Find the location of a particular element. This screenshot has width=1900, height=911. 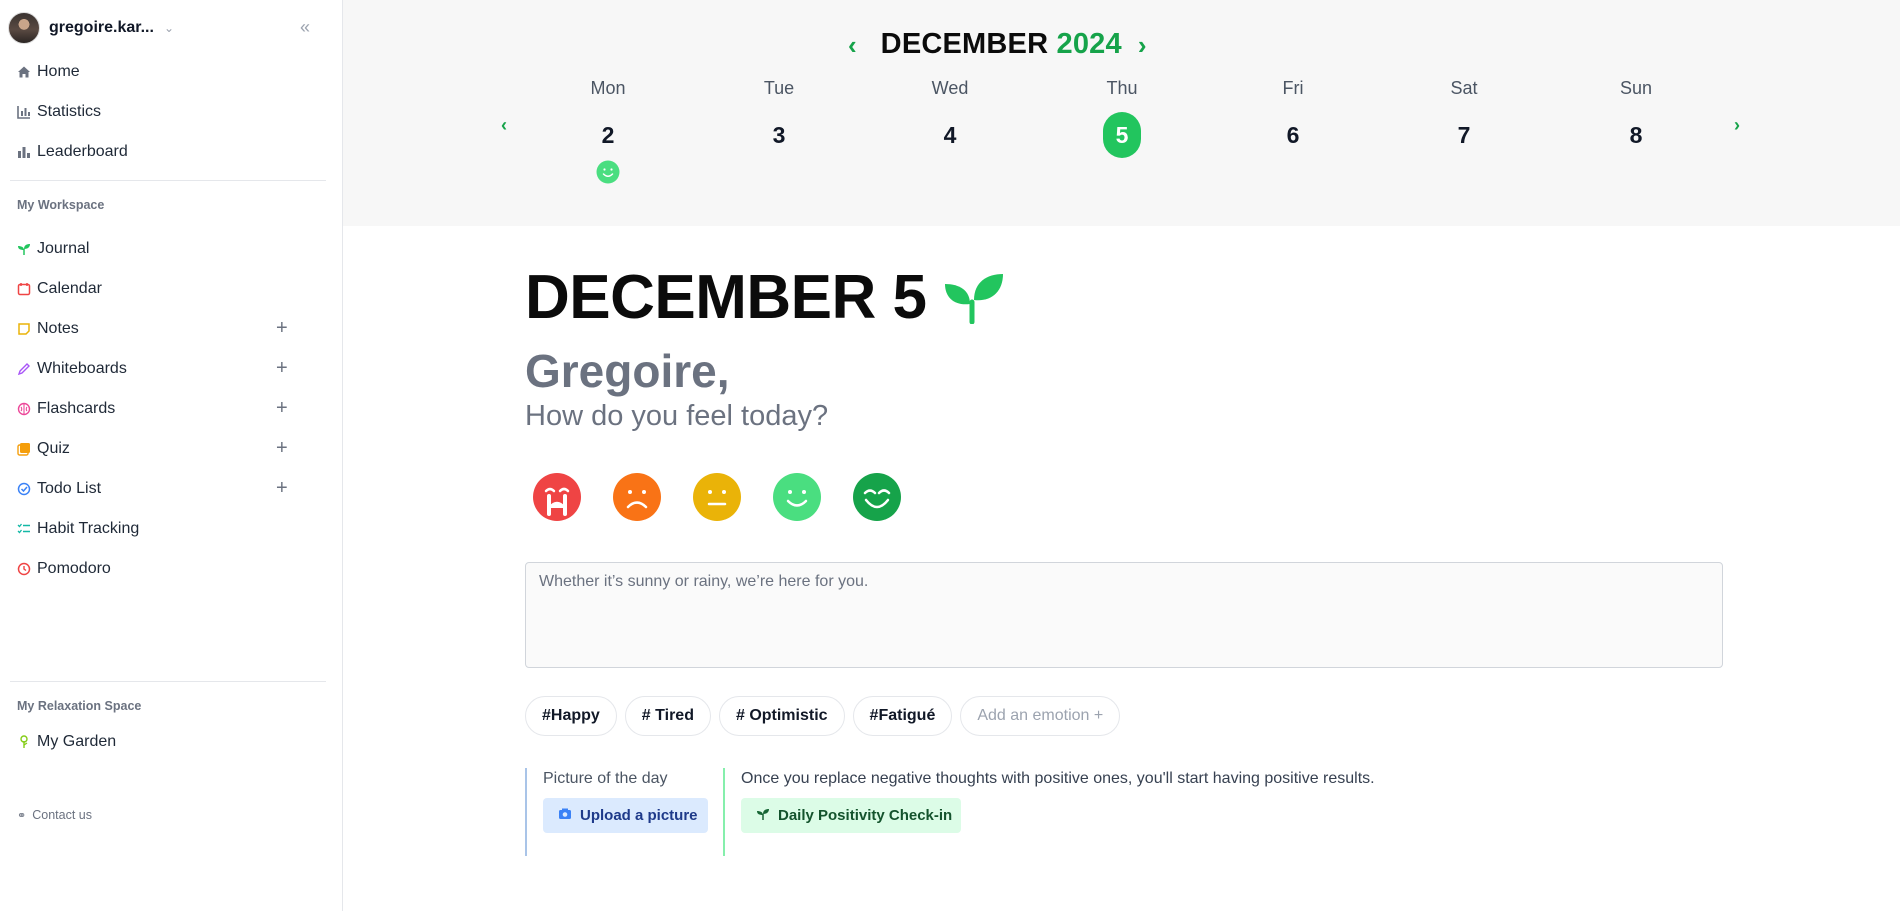

day-number: 7 is located at coordinates (1464, 135).